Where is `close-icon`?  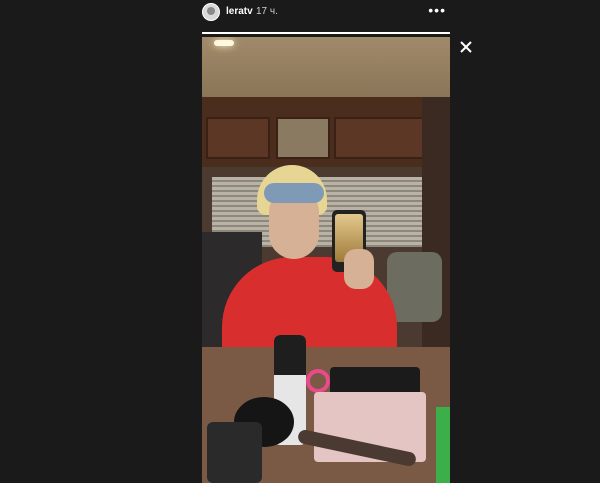 close-icon is located at coordinates (466, 47).